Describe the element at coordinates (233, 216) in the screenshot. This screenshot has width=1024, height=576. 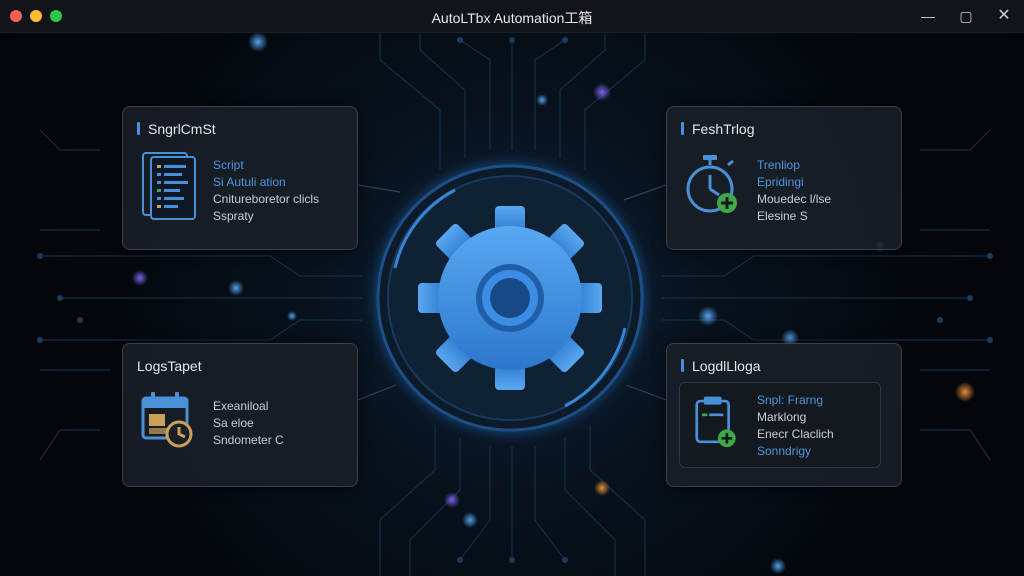
I see `card-line: Sspraty` at that location.